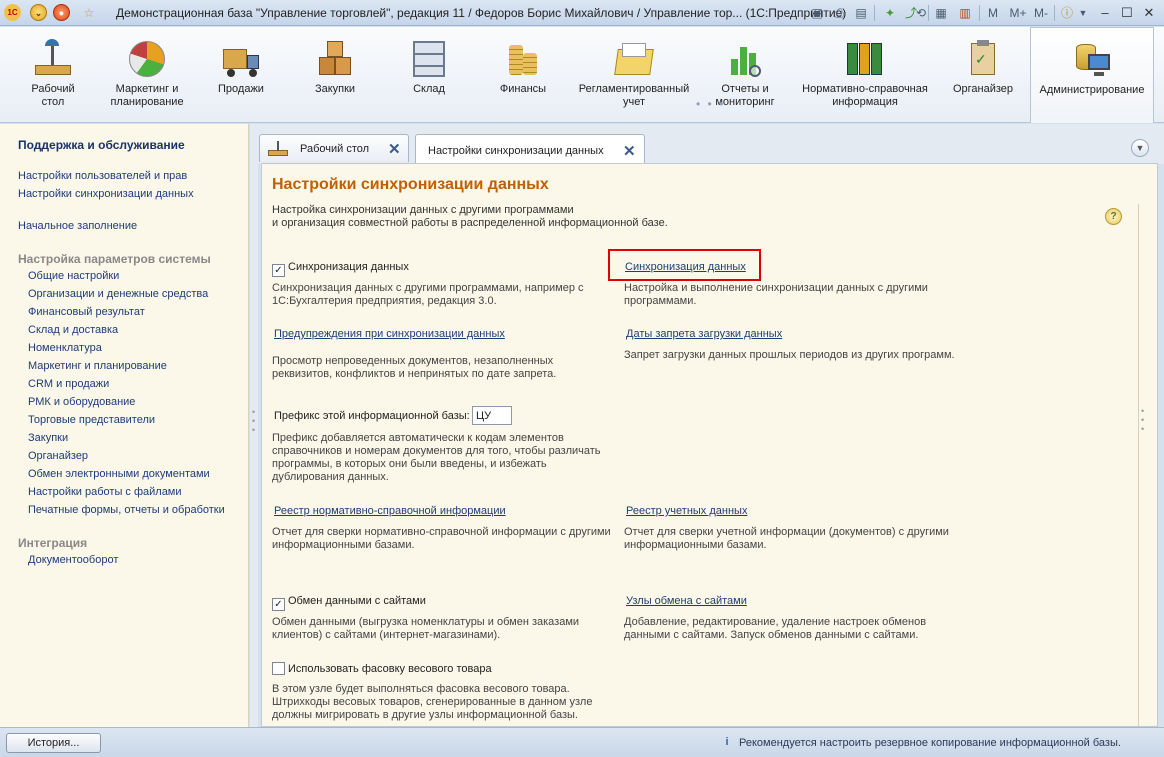 Image resolution: width=1164 pixels, height=757 pixels. I want to click on sites-exchange-checkbox: ✓ Обмен данными с сайтами, so click(349, 603).